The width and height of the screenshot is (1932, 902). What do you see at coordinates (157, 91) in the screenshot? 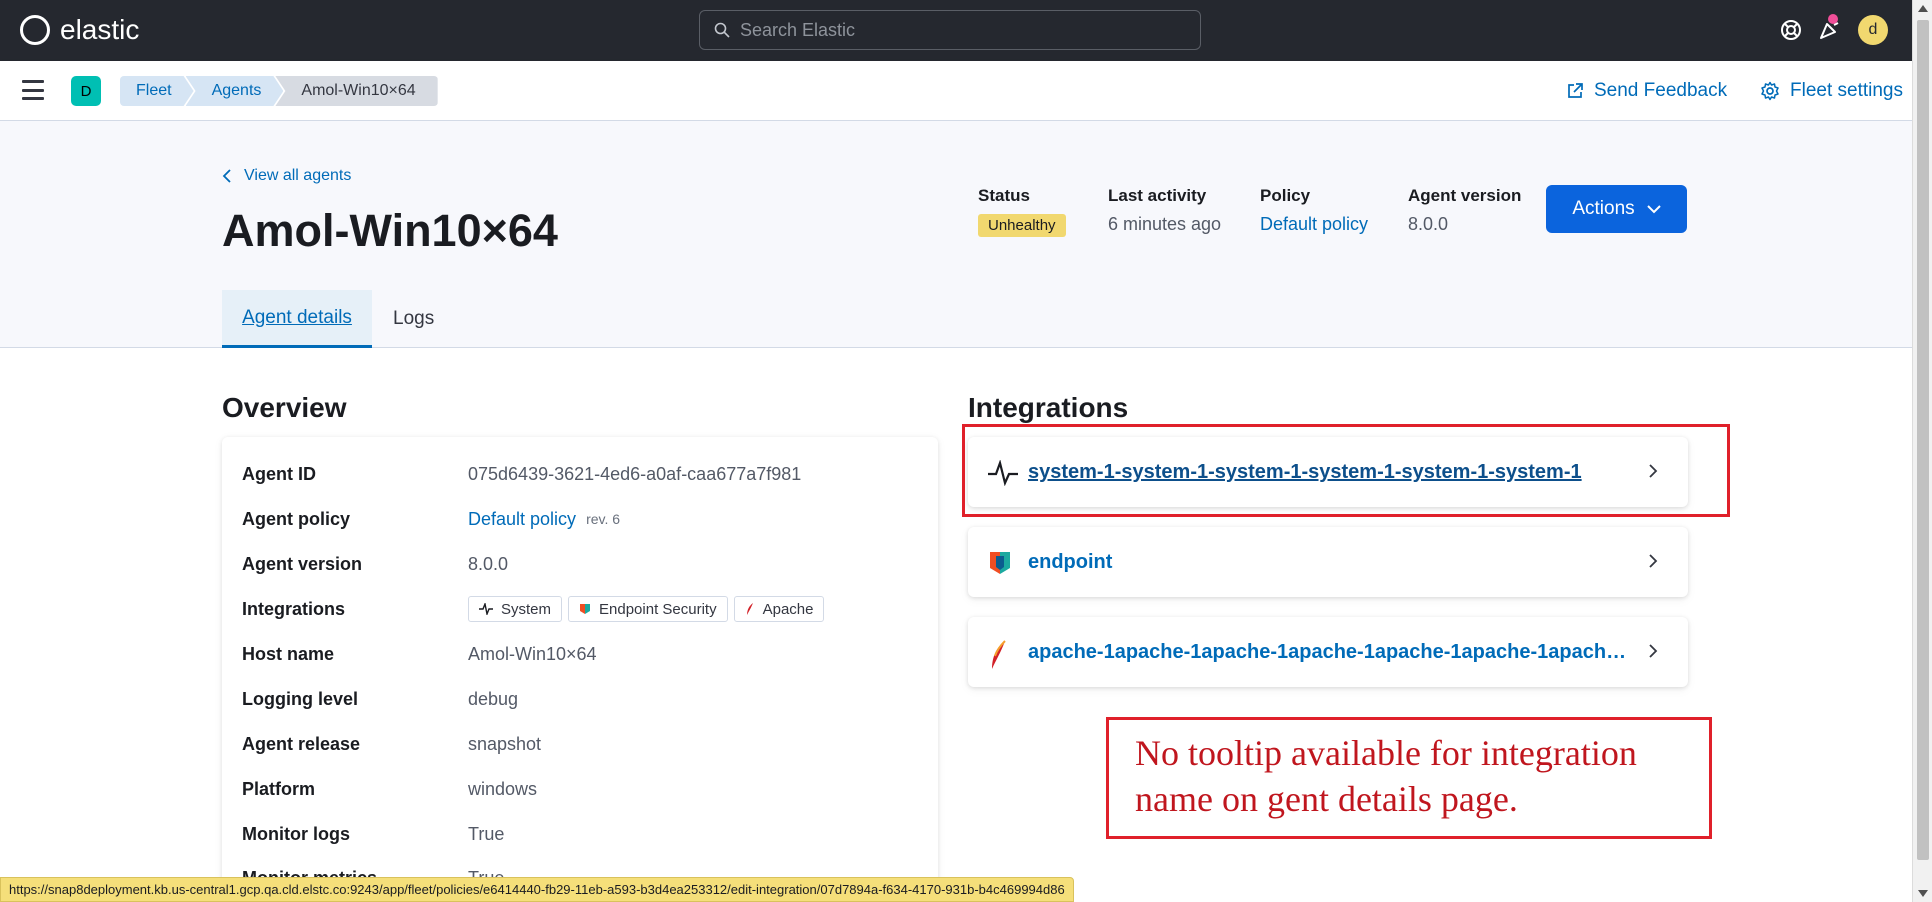
I see `breadcrumb-fleet: Fleet` at bounding box center [157, 91].